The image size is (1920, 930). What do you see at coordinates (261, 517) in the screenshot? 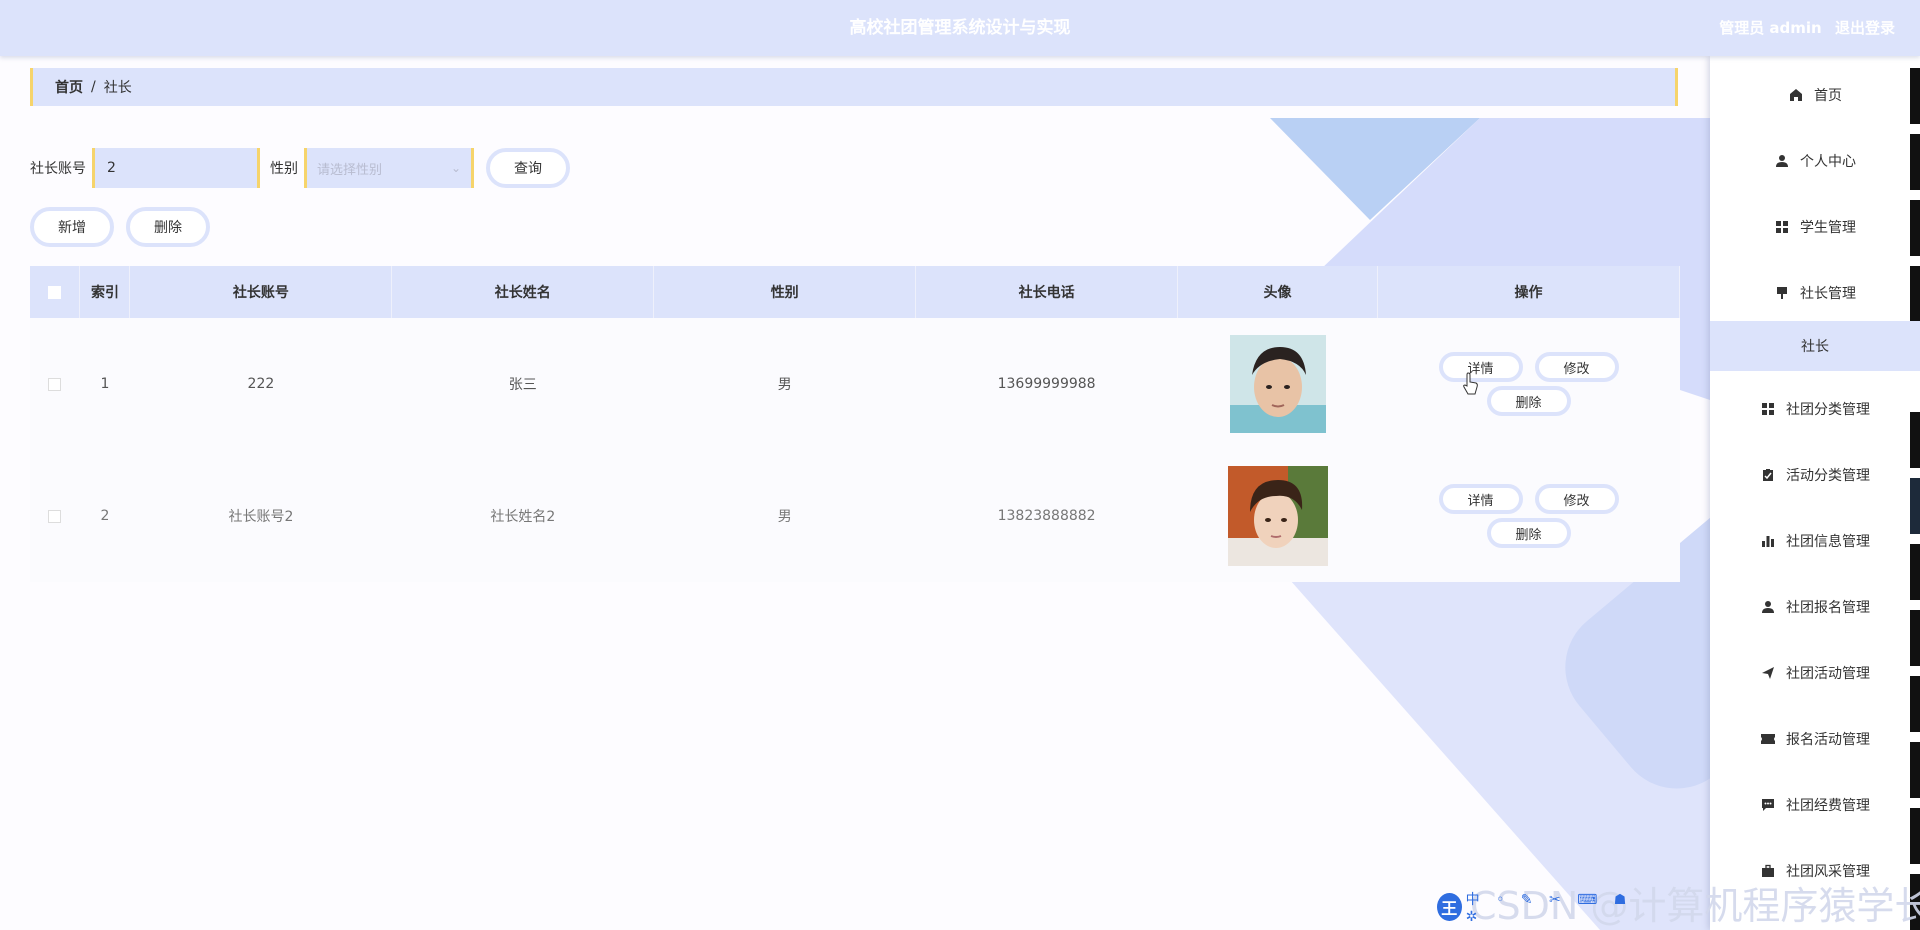
I see `cell-account: 社长账号2` at bounding box center [261, 517].